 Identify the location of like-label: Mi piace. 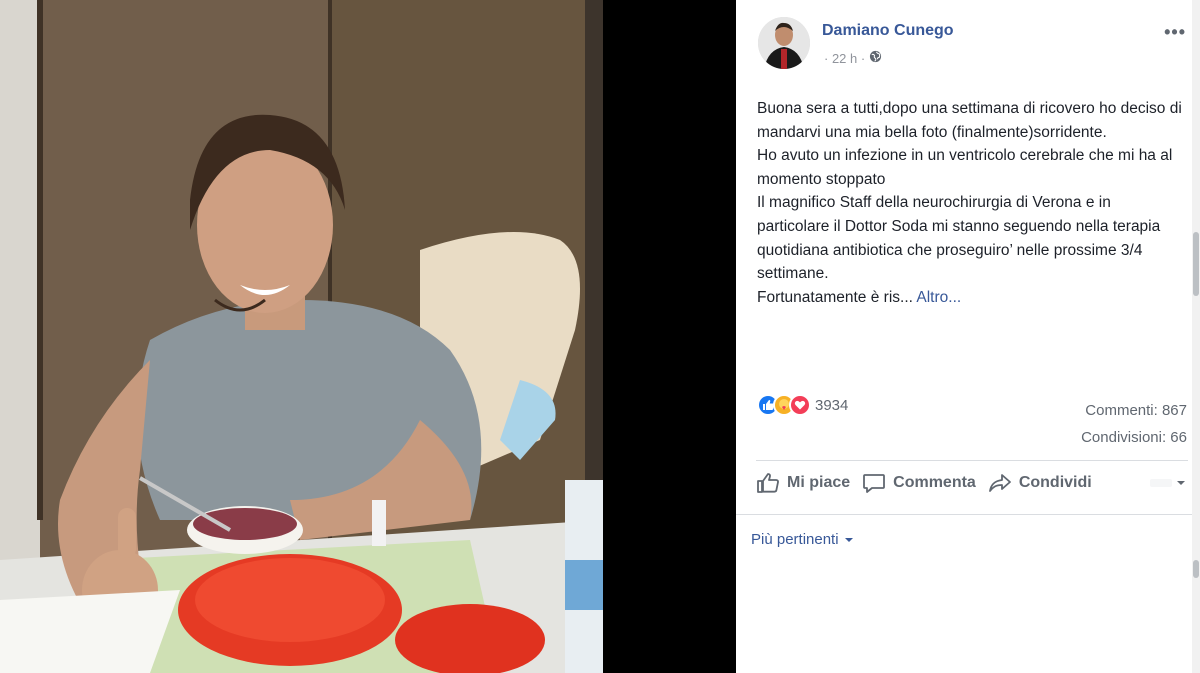
(819, 482).